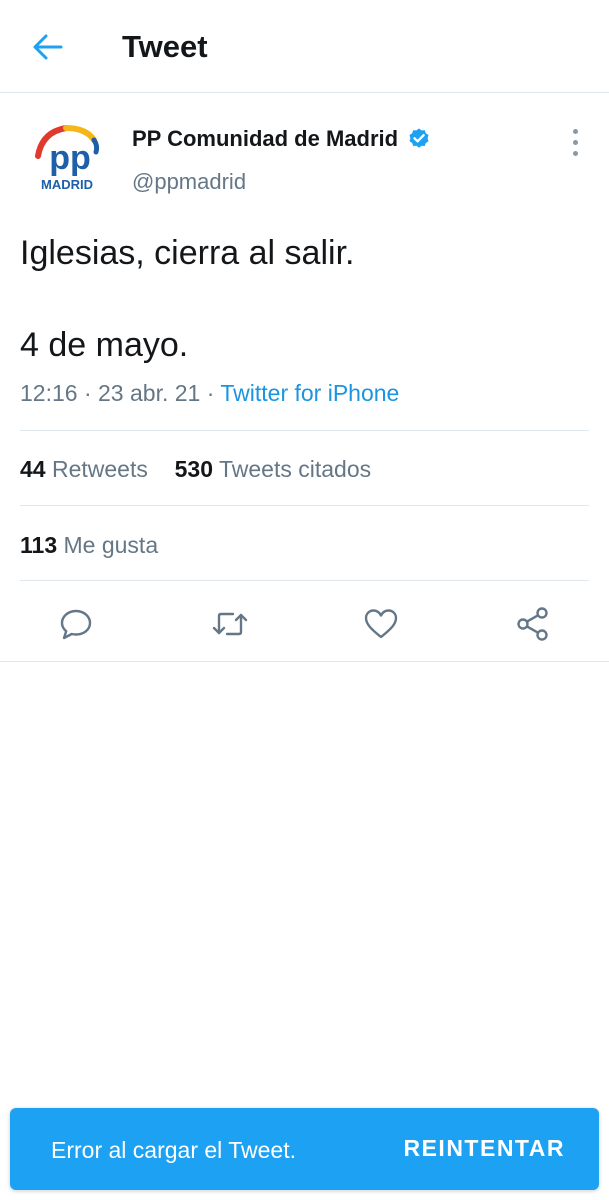  I want to click on retry-button: REINTENTAR, so click(484, 1148).